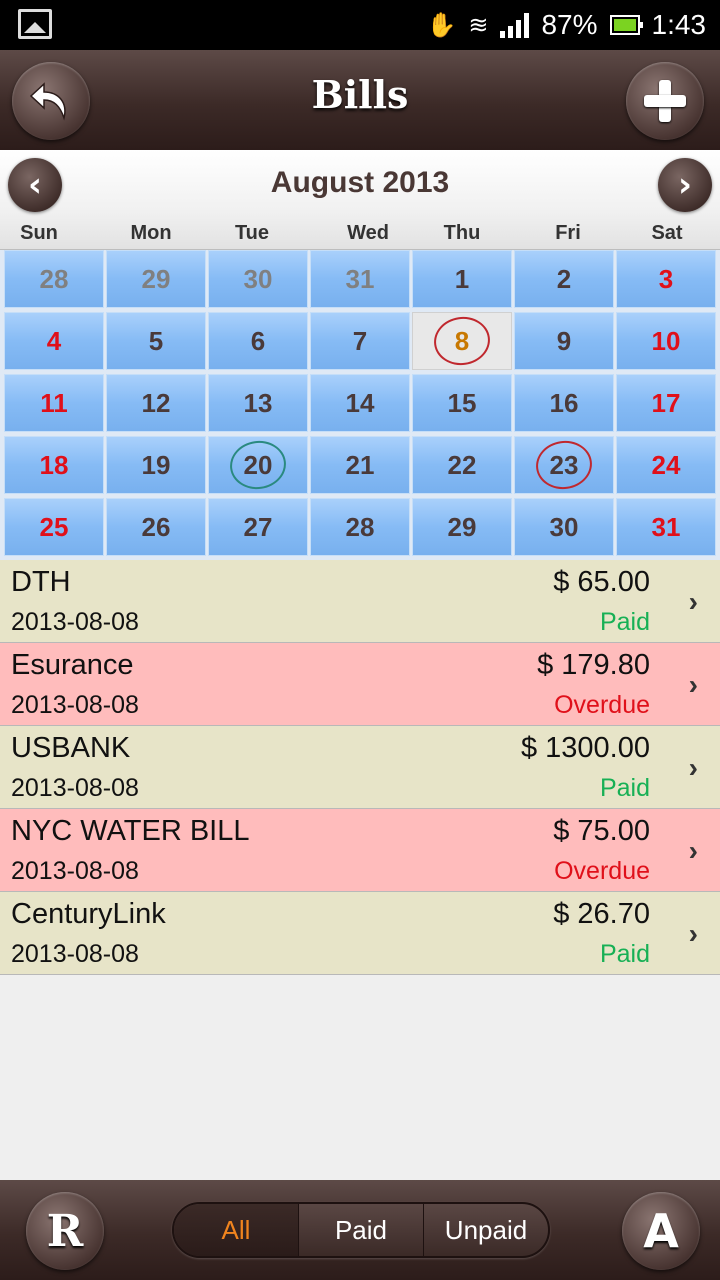 The image size is (720, 1280). I want to click on bill-name: CenturyLink, so click(88, 914).